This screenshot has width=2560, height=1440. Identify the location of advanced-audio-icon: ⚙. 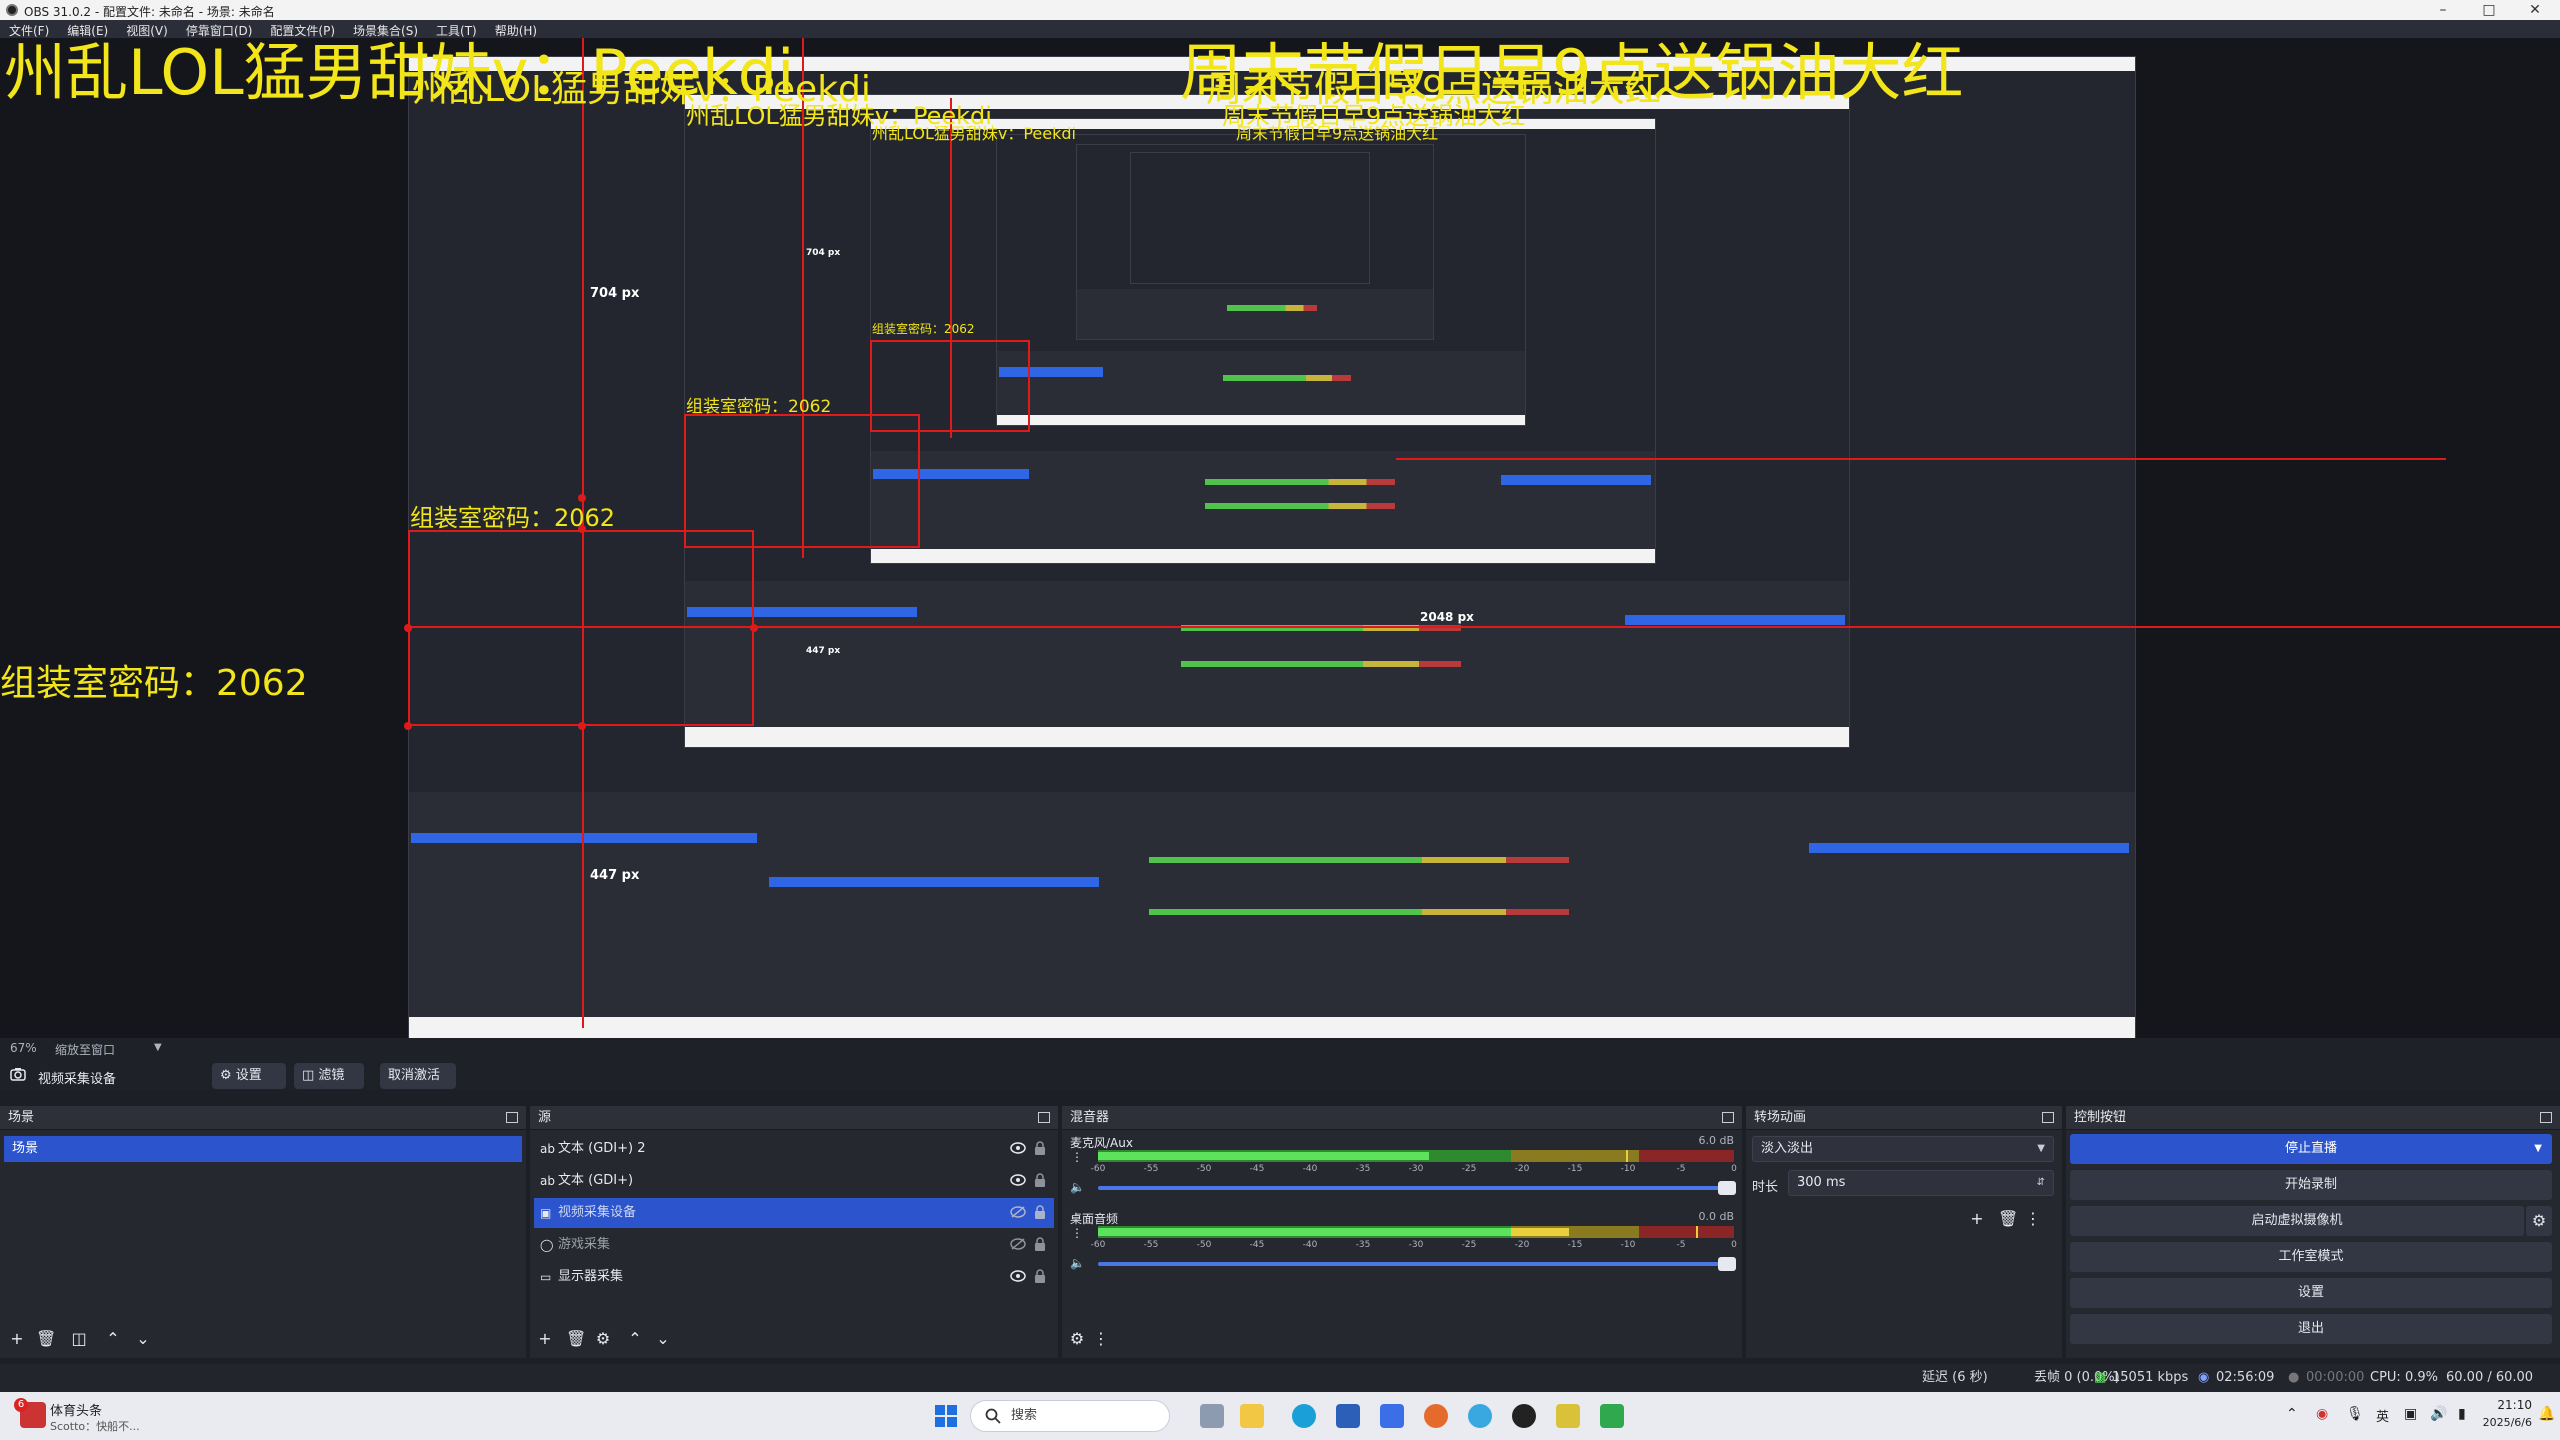
(1077, 1339).